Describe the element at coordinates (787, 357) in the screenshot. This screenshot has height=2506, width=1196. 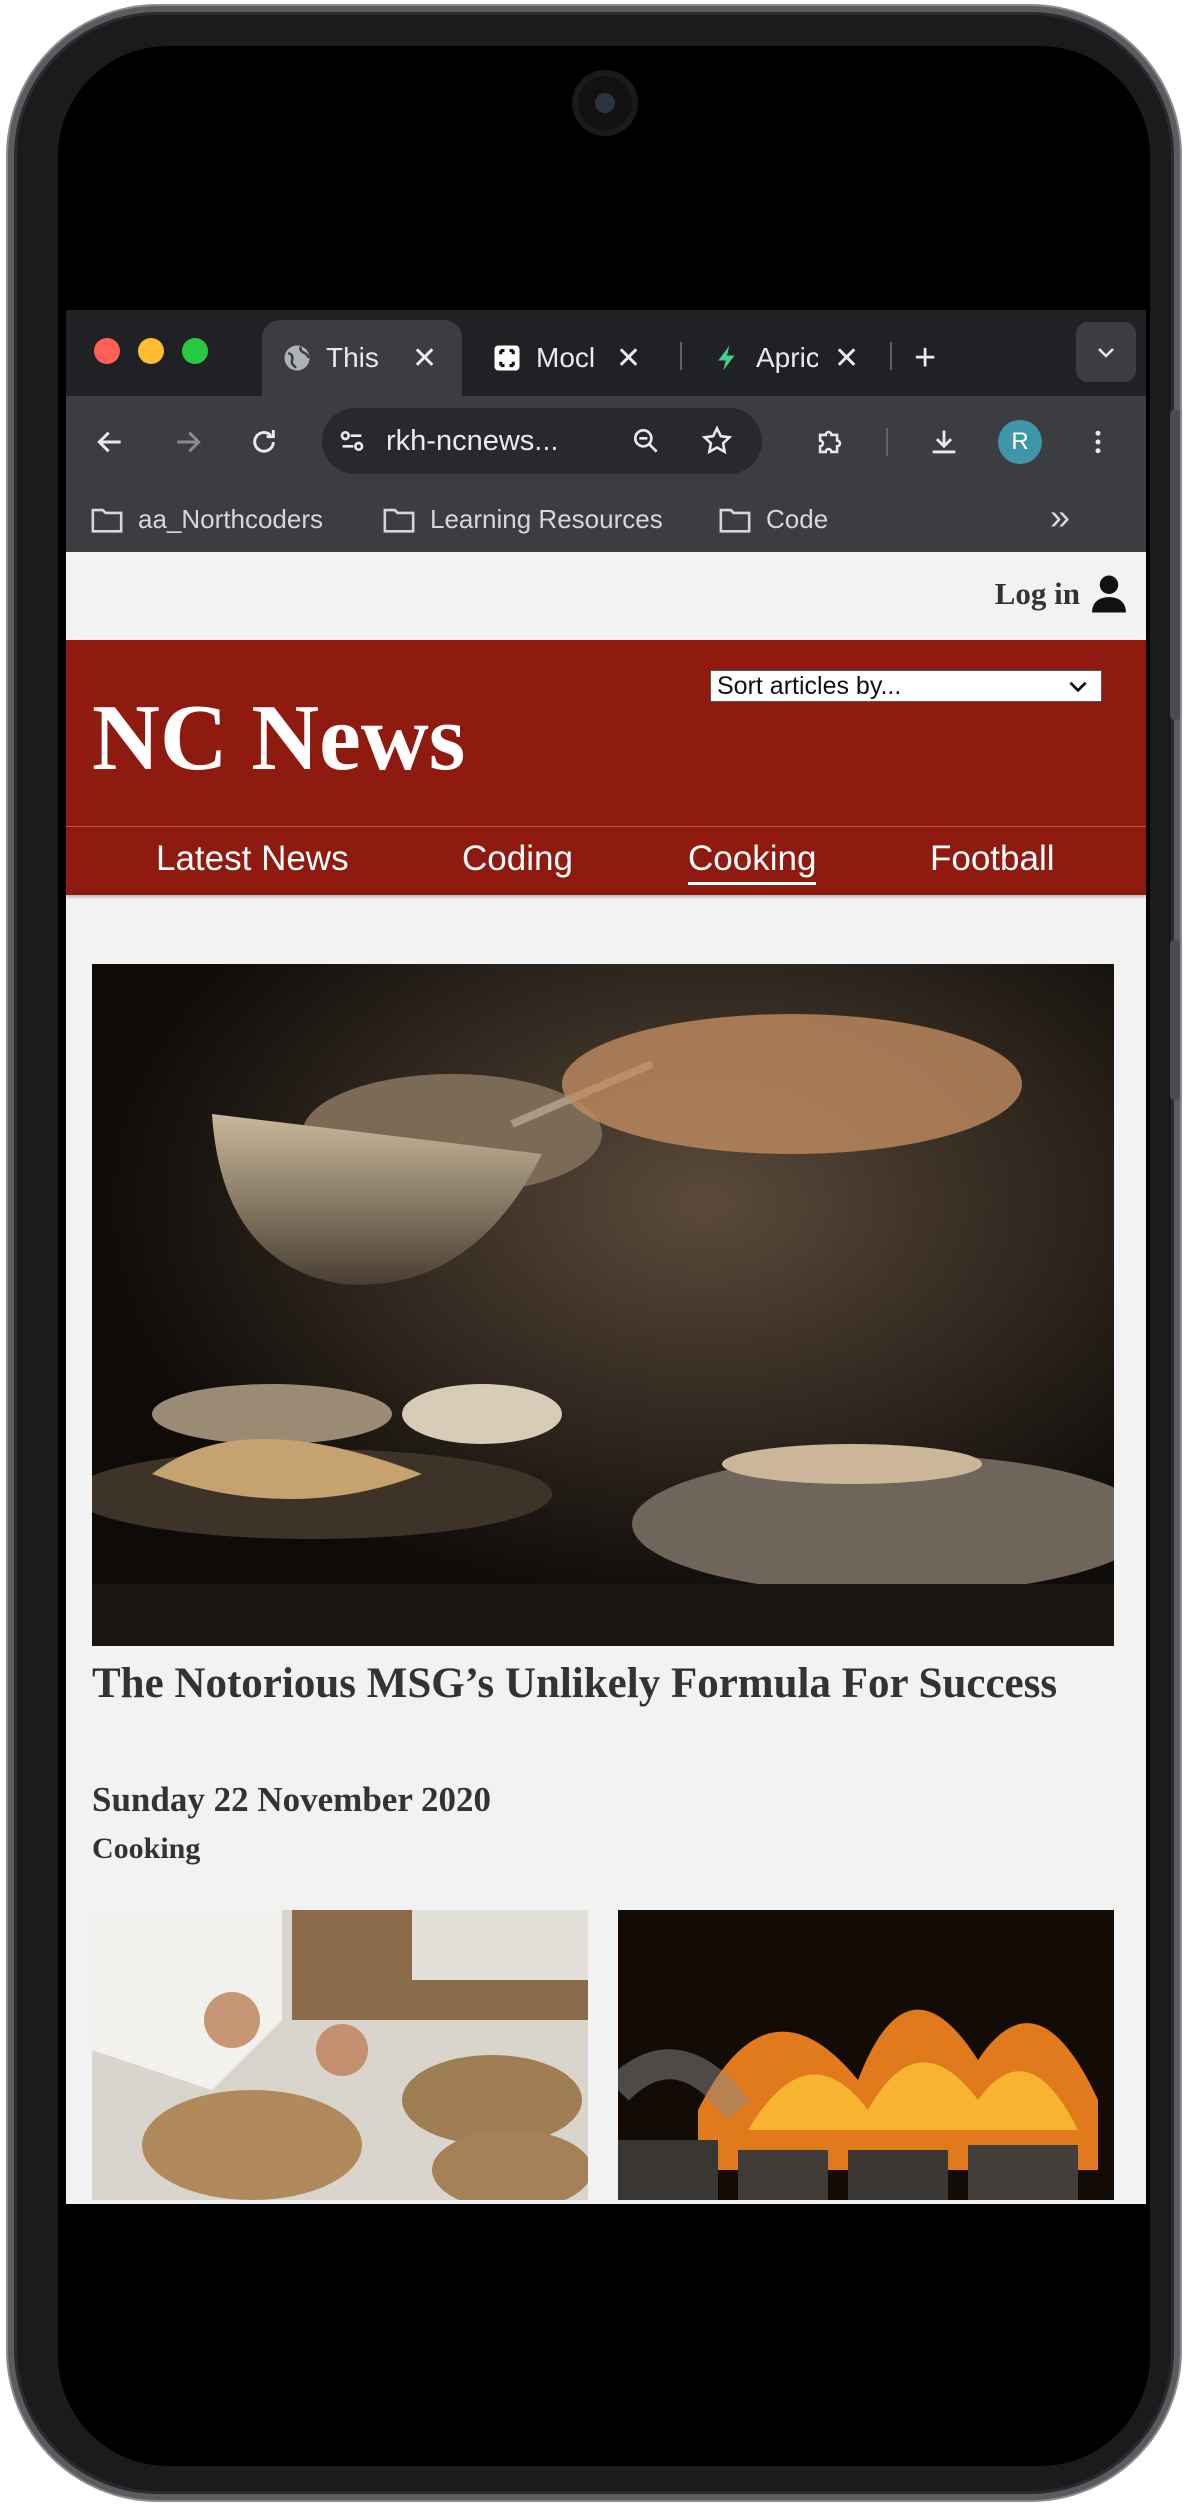
I see `tab-title: Apric` at that location.